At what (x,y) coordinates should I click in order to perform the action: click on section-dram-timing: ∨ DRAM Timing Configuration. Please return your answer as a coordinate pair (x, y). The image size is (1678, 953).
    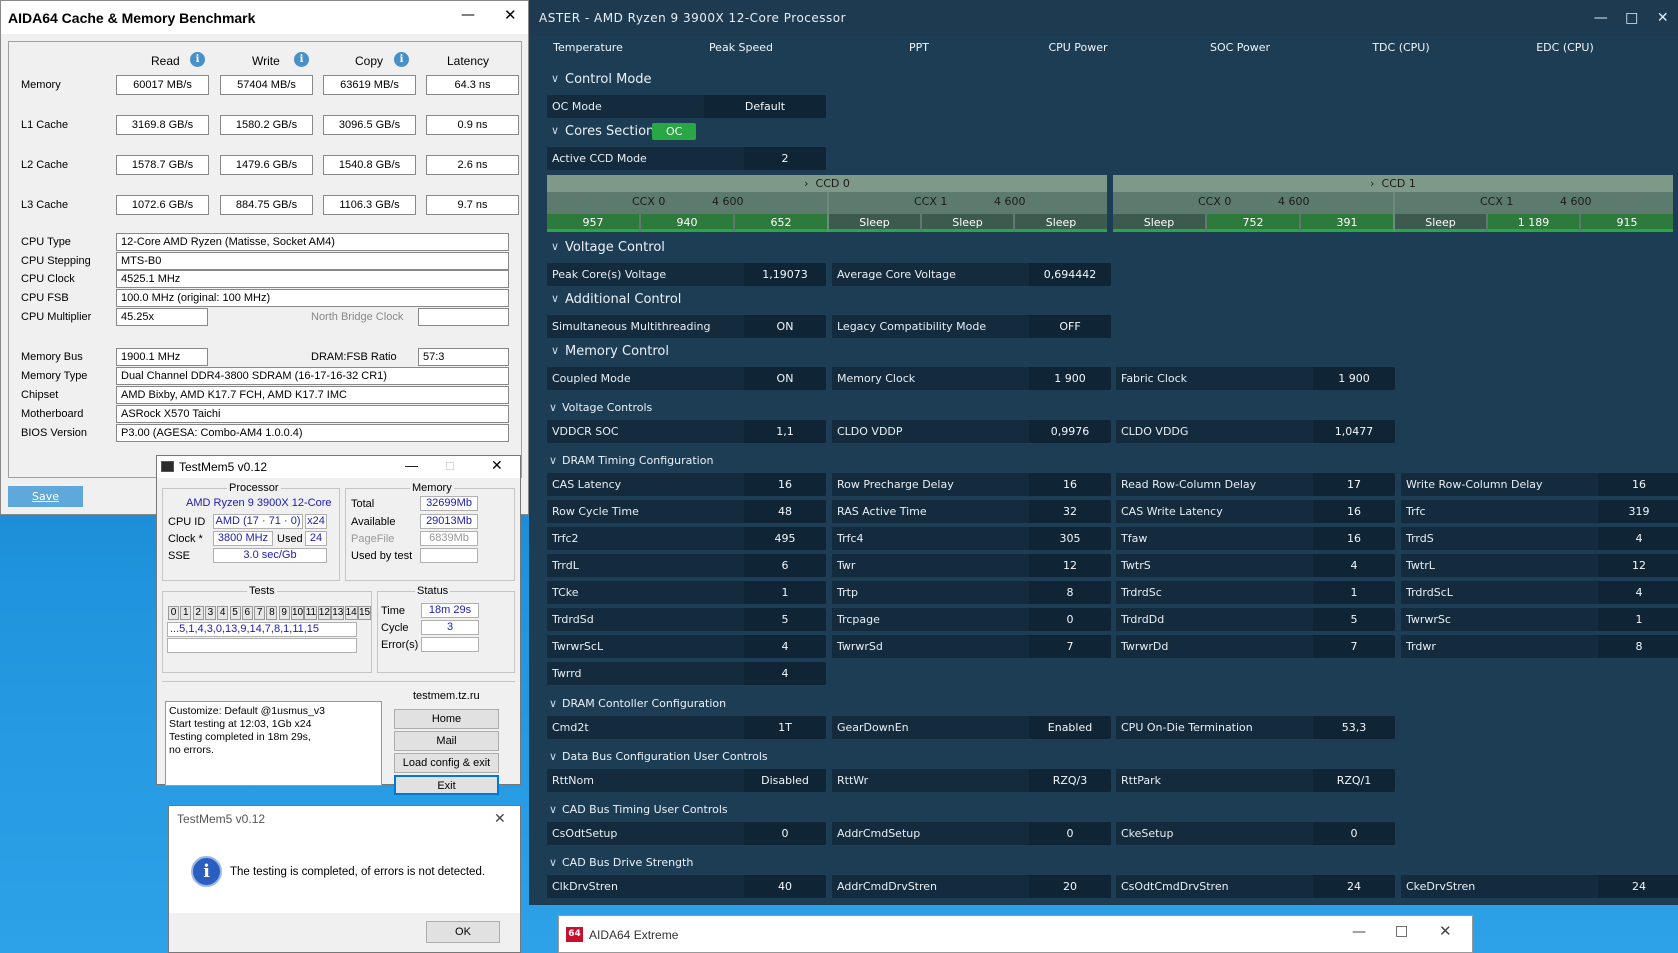
    Looking at the image, I should click on (631, 460).